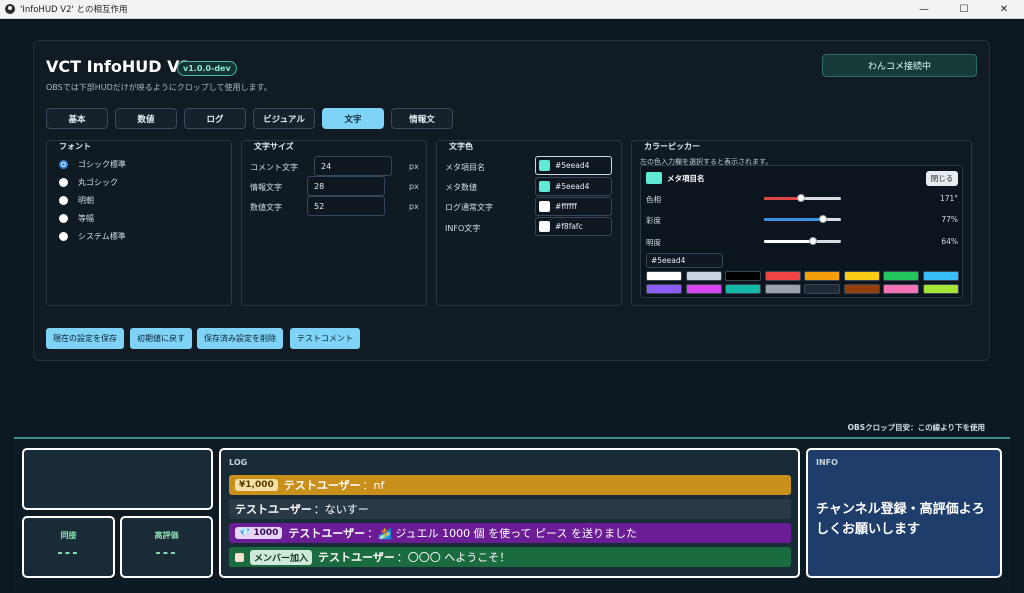  I want to click on info-text-color-input: #f8fafc, so click(573, 226).